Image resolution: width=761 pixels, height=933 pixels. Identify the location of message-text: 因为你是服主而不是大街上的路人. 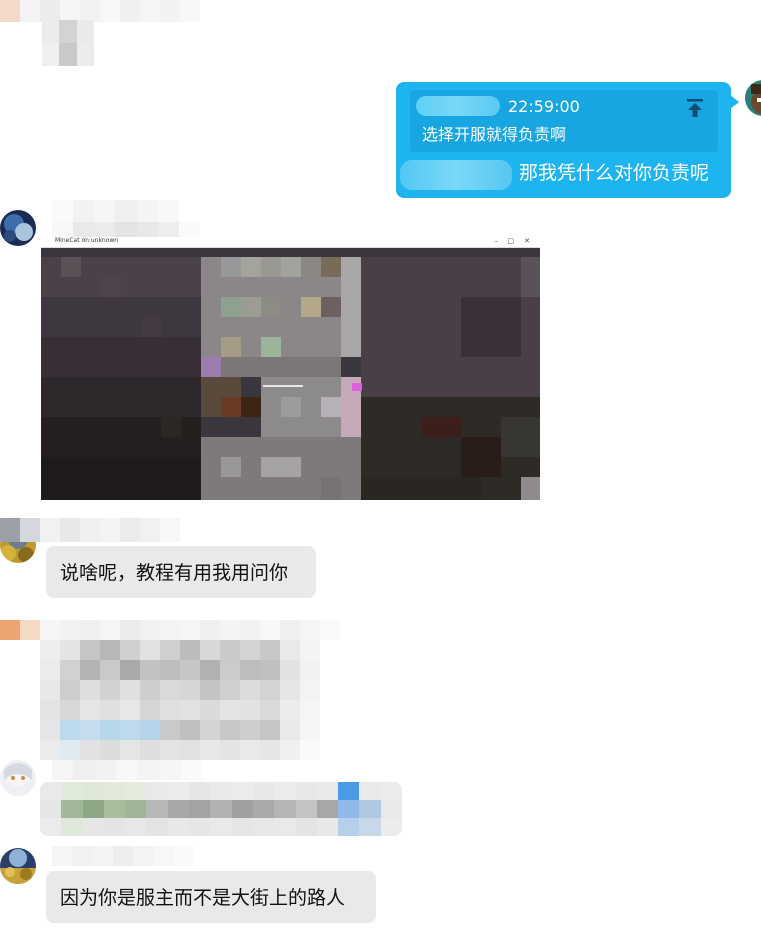
(203, 898).